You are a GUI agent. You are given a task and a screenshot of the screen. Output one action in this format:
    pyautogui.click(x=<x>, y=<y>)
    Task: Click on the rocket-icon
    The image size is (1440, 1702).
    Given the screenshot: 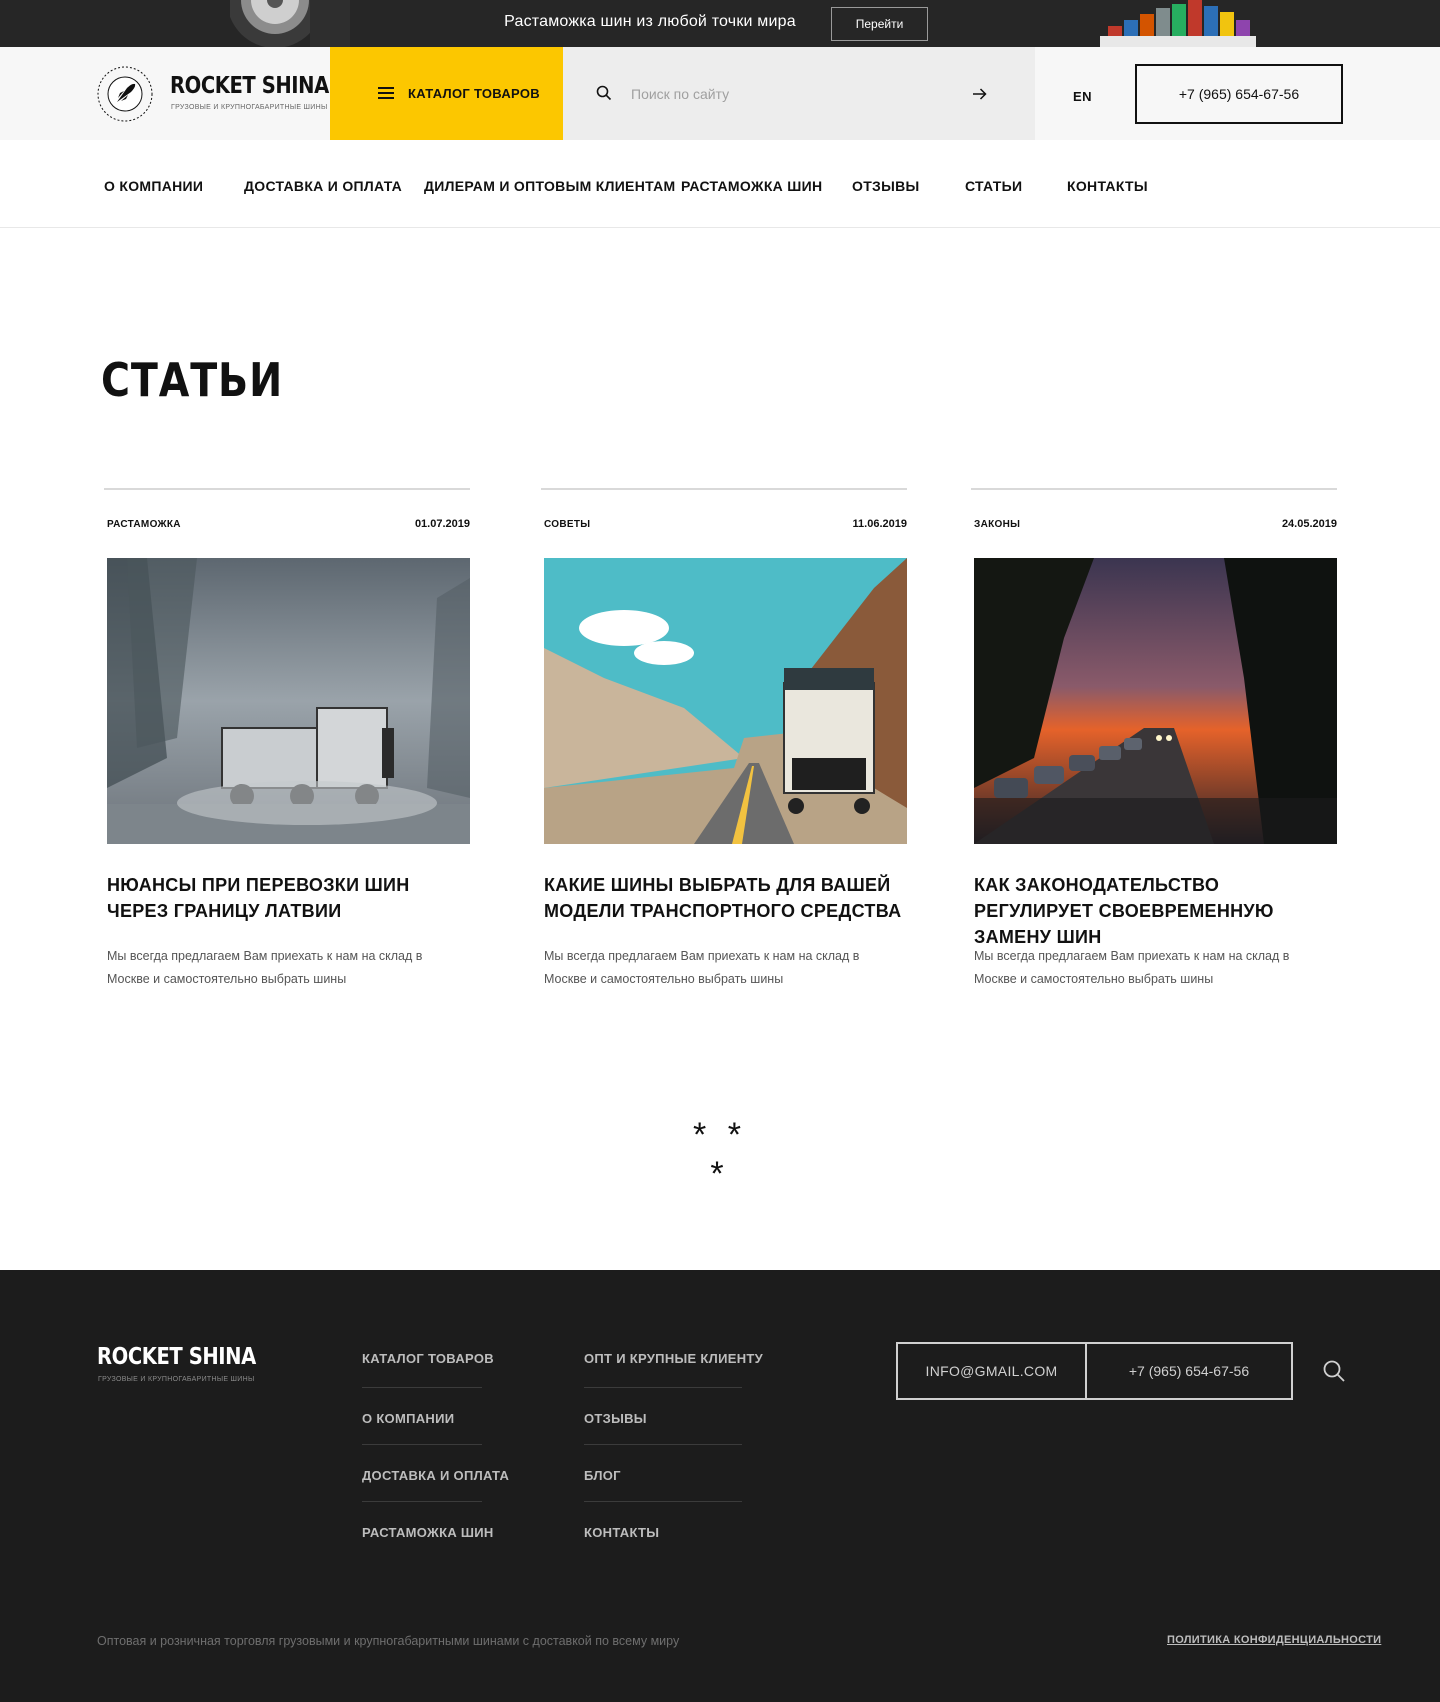 What is the action you would take?
    pyautogui.click(x=125, y=94)
    